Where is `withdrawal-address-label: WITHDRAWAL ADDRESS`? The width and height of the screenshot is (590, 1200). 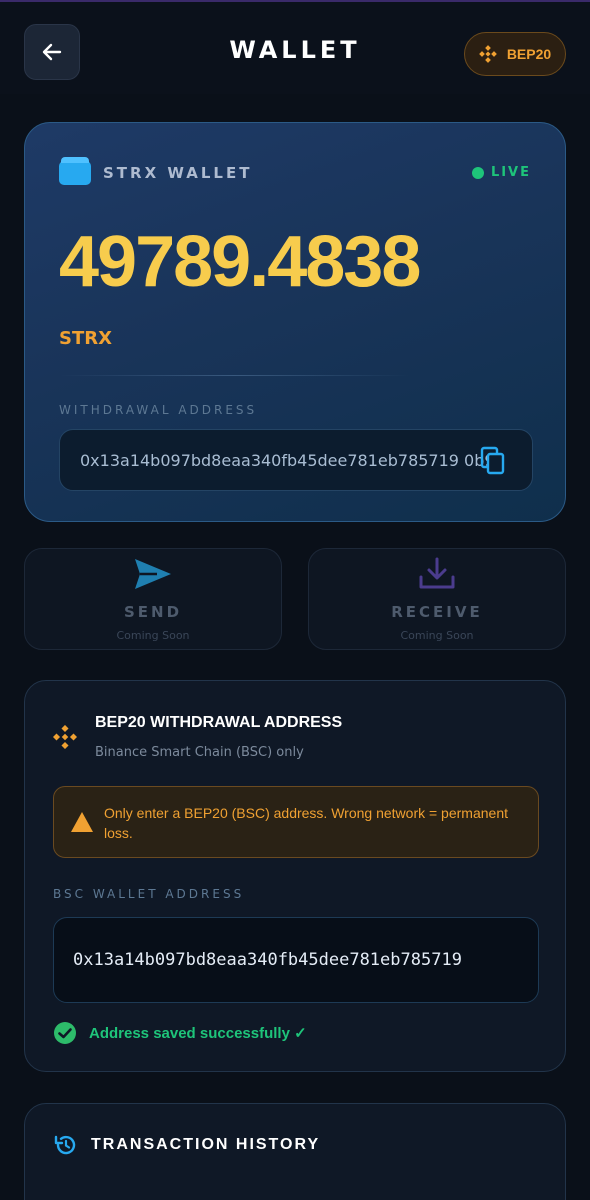 withdrawal-address-label: WITHDRAWAL ADDRESS is located at coordinates (158, 410).